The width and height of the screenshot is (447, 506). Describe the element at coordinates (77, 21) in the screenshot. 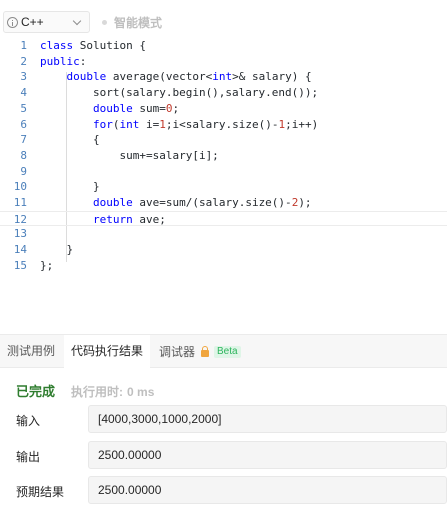

I see `chevron-down-icon` at that location.